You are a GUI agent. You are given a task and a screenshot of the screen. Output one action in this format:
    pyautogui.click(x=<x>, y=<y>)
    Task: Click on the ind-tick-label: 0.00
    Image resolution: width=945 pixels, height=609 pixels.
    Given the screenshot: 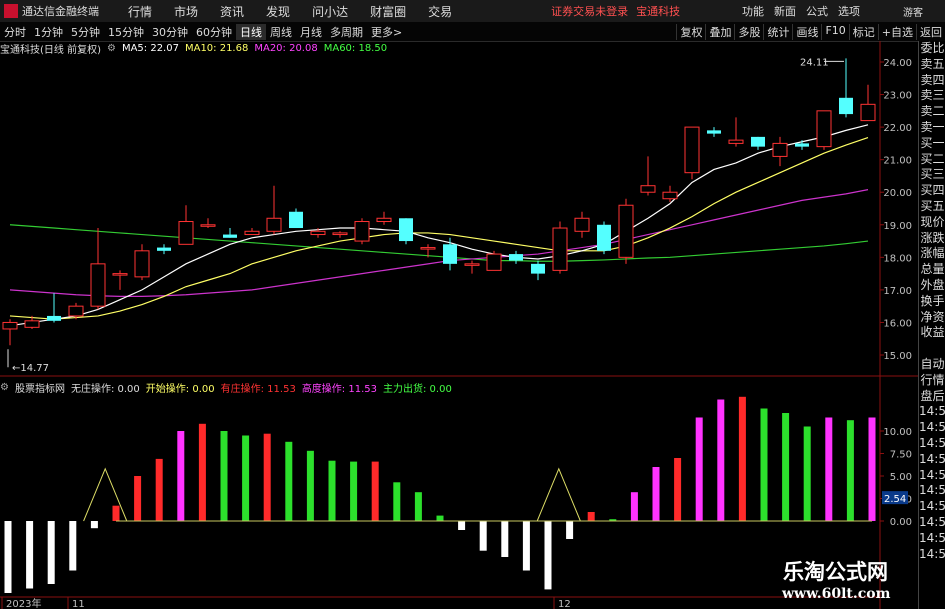 What is the action you would take?
    pyautogui.click(x=901, y=522)
    